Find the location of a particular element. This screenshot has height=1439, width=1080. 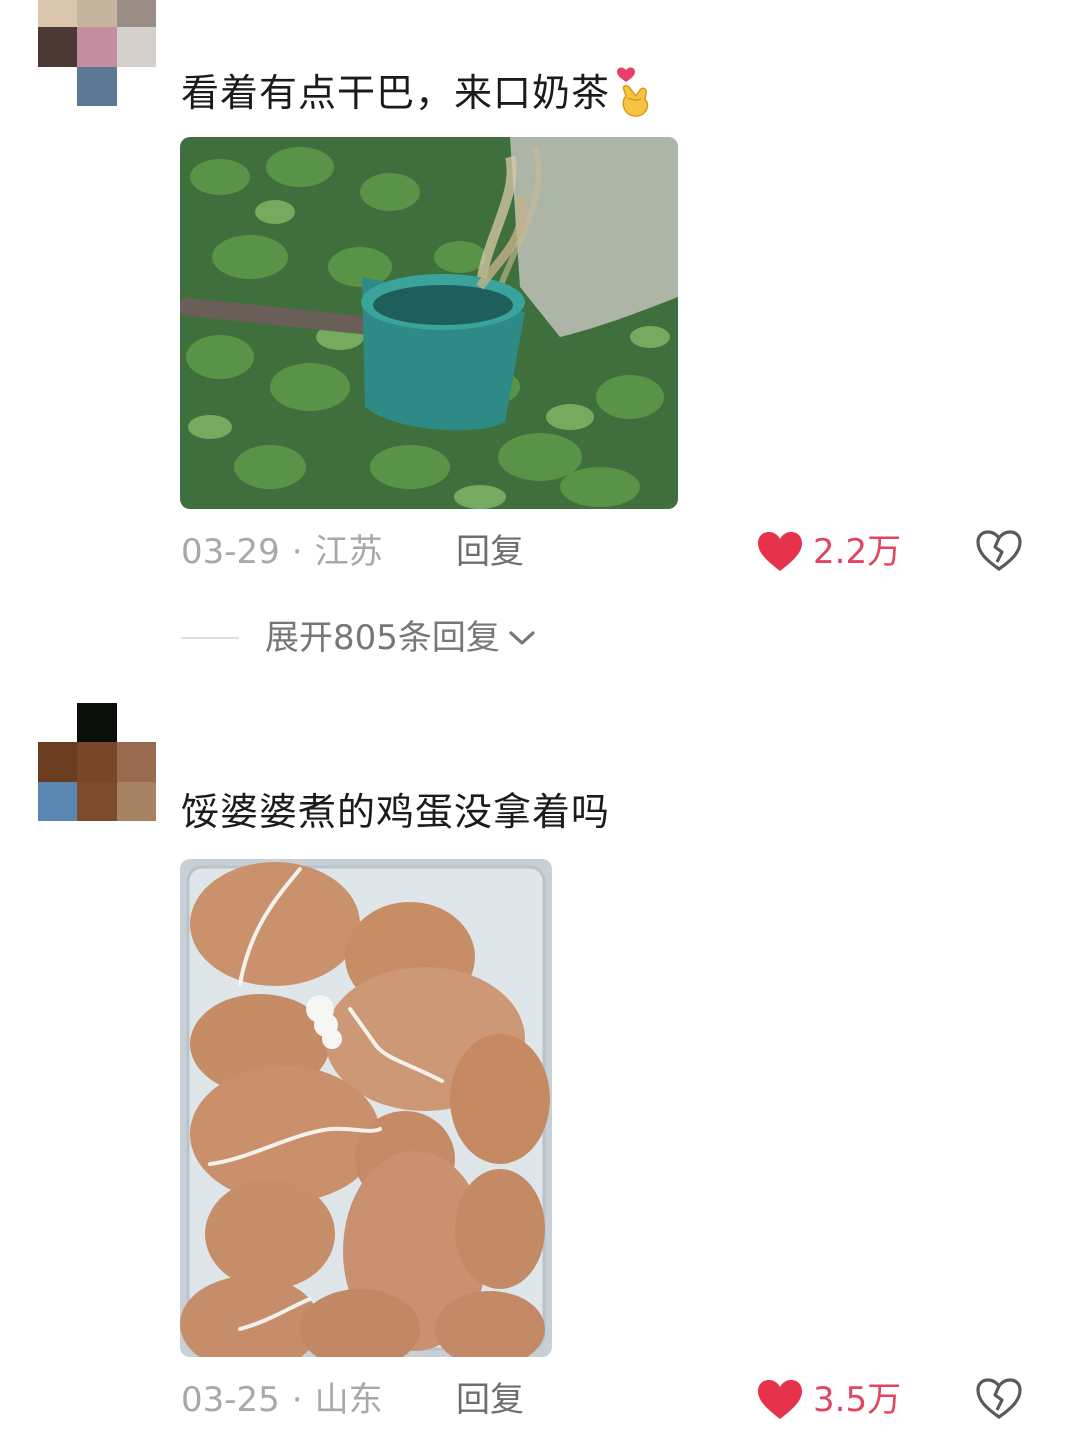

comment-location: 江苏 is located at coordinates (348, 552).